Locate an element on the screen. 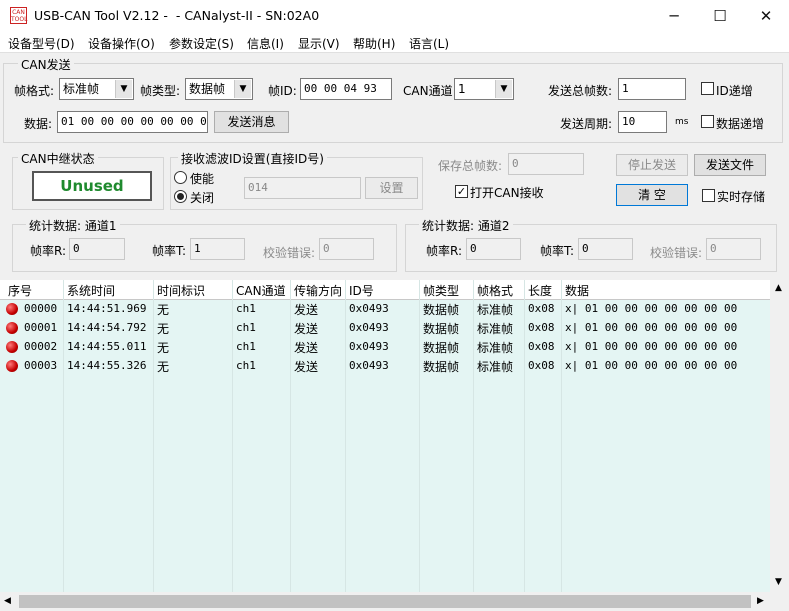 The image size is (789, 611). column-header-id: ID号 is located at coordinates (361, 290).